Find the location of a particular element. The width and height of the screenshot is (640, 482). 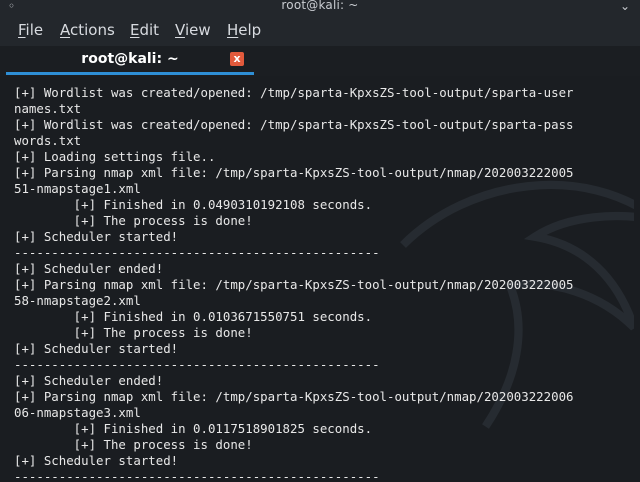

terminal-line: [+] Finished in 0.0117518901825 seconds. is located at coordinates (193, 428).